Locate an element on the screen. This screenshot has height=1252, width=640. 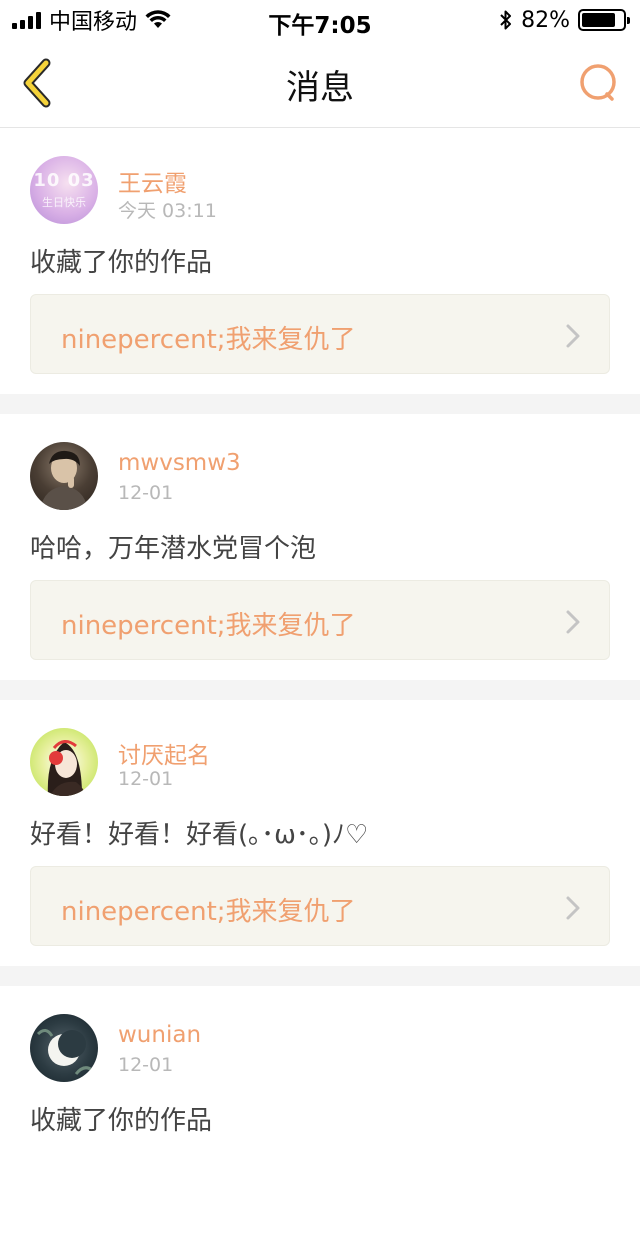
avatar-caption-small: 生日快乐 is located at coordinates (64, 202).